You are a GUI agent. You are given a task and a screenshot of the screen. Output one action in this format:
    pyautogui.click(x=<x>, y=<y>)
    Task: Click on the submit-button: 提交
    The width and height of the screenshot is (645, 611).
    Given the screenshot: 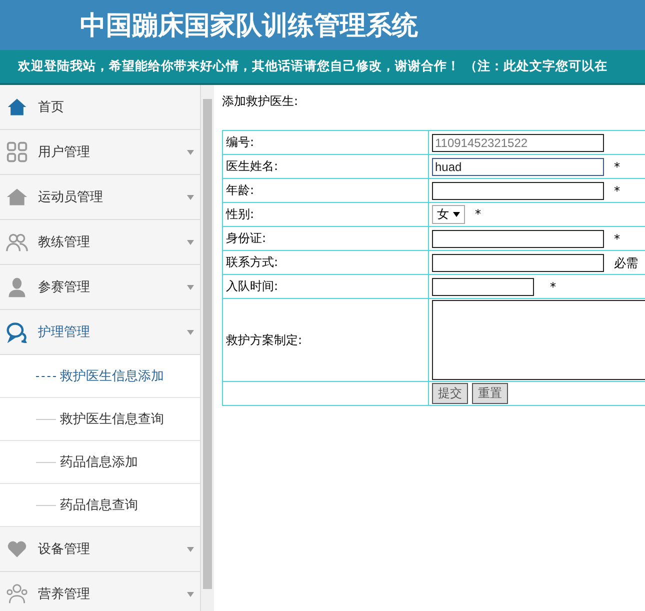 What is the action you would take?
    pyautogui.click(x=450, y=393)
    